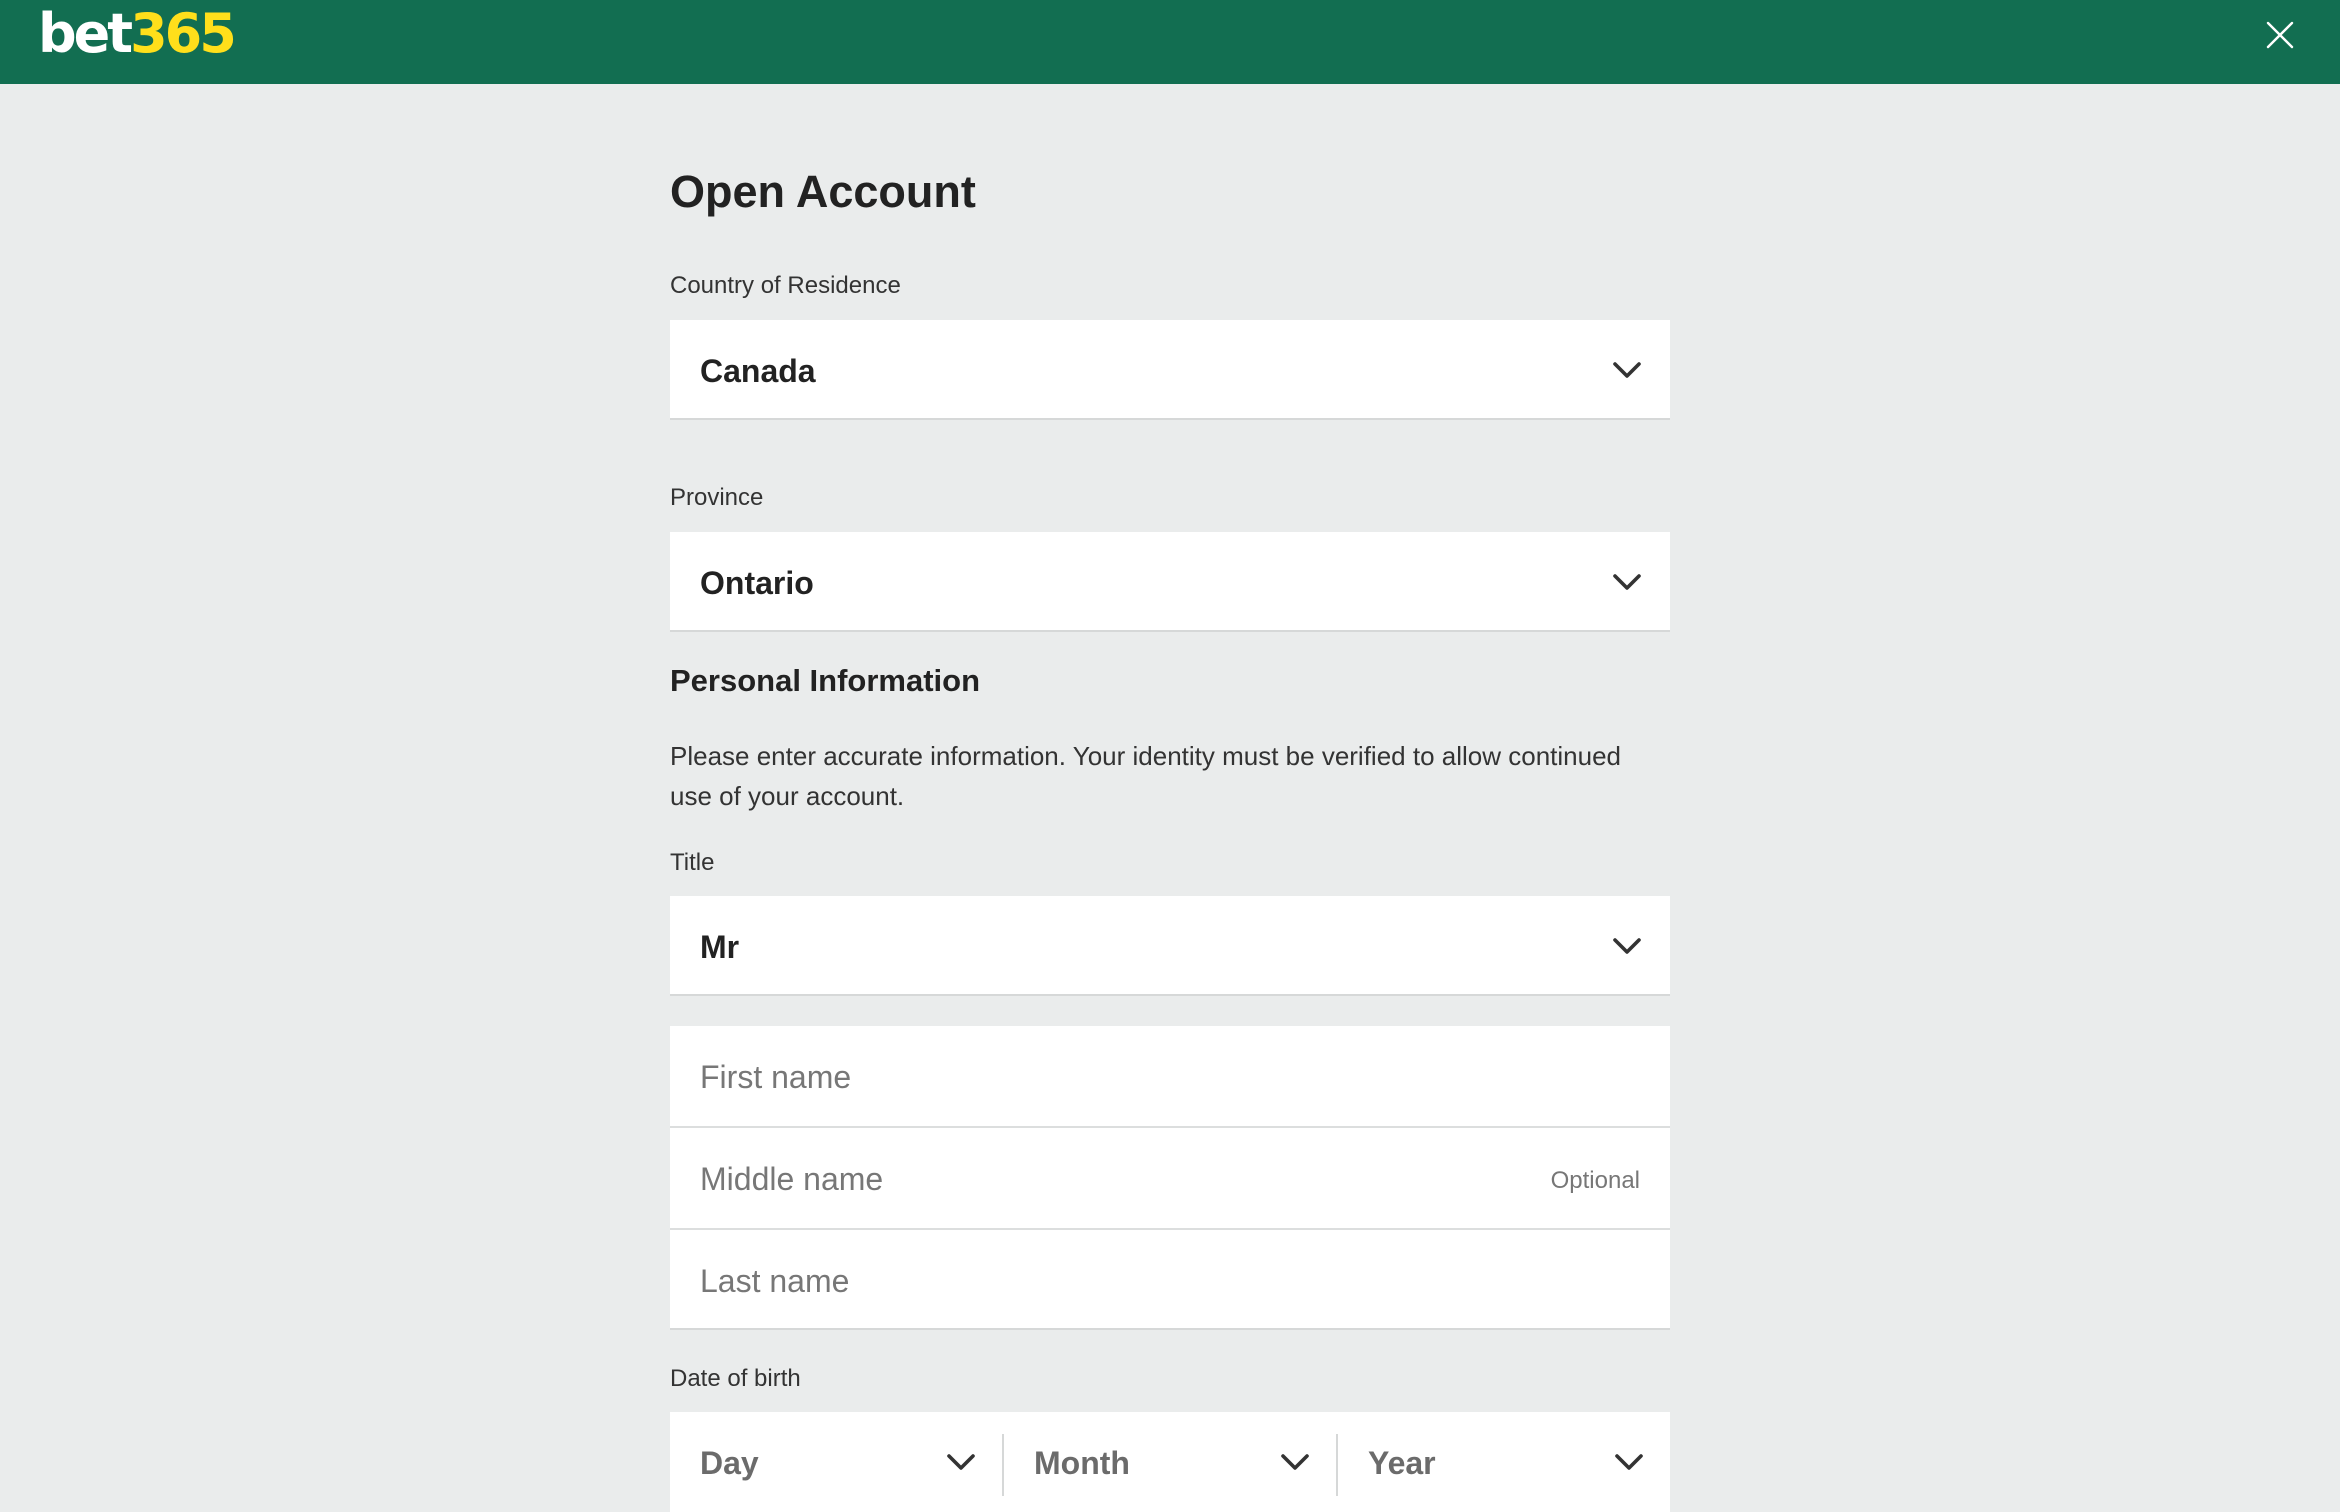 This screenshot has width=2340, height=1512. I want to click on optional-label: Optional, so click(1595, 1180).